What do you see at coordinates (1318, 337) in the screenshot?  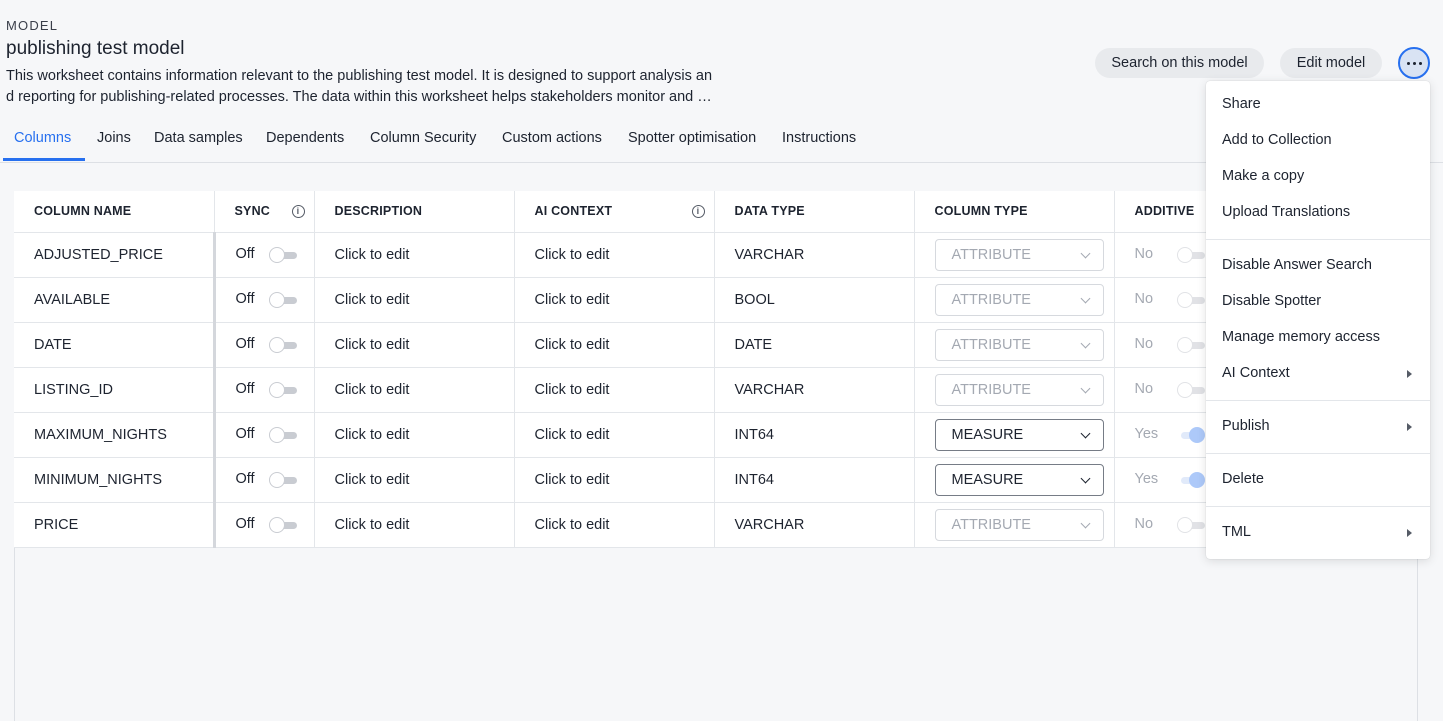 I see `menu-item-manage-memory-access: Manage memory access` at bounding box center [1318, 337].